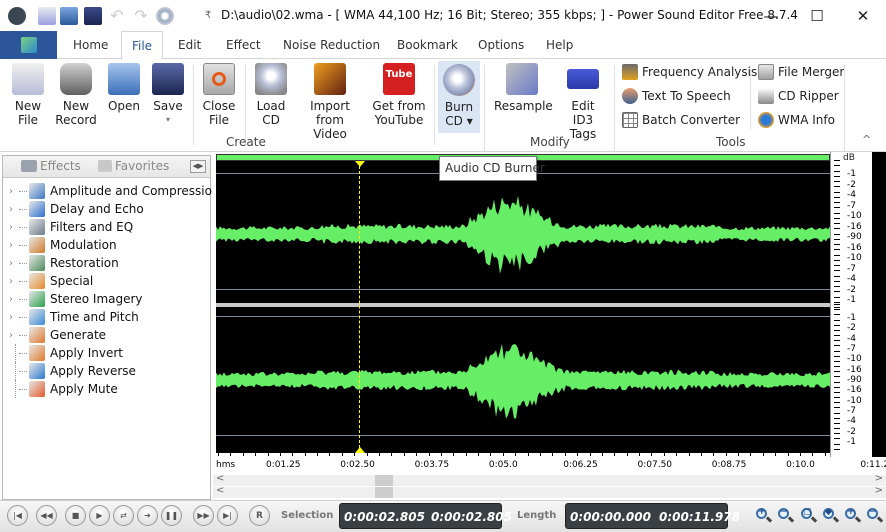 The height and width of the screenshot is (532, 886). What do you see at coordinates (801, 72) in the screenshot?
I see `file-merger-button: File Merger` at bounding box center [801, 72].